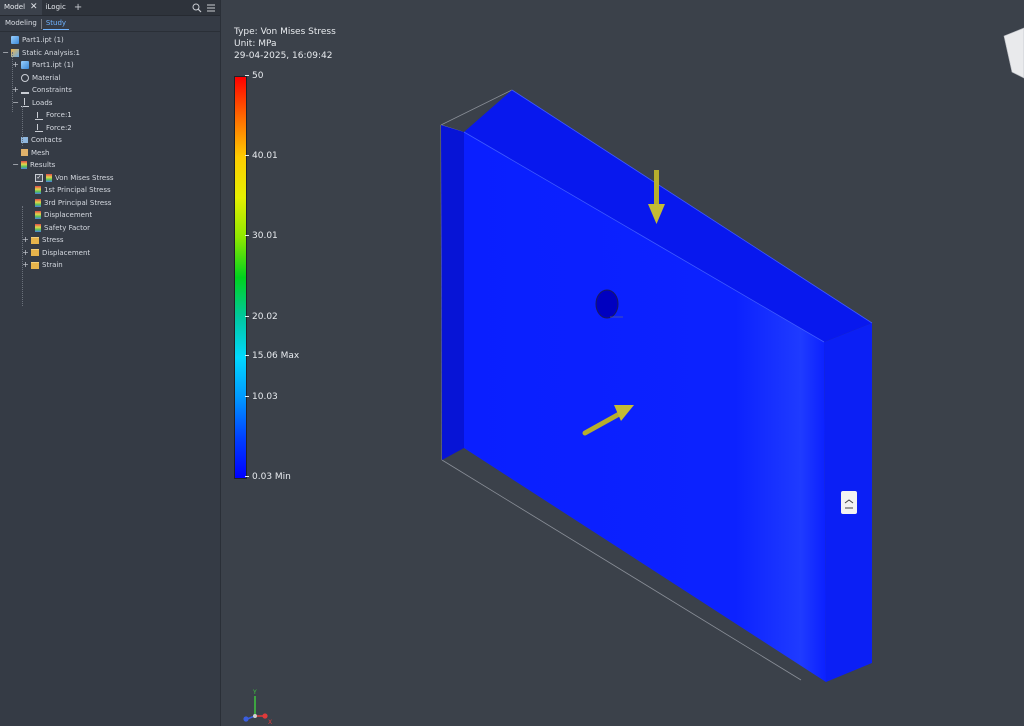 This screenshot has width=1024, height=726. I want to click on tree-node-label: Results, so click(43, 165).